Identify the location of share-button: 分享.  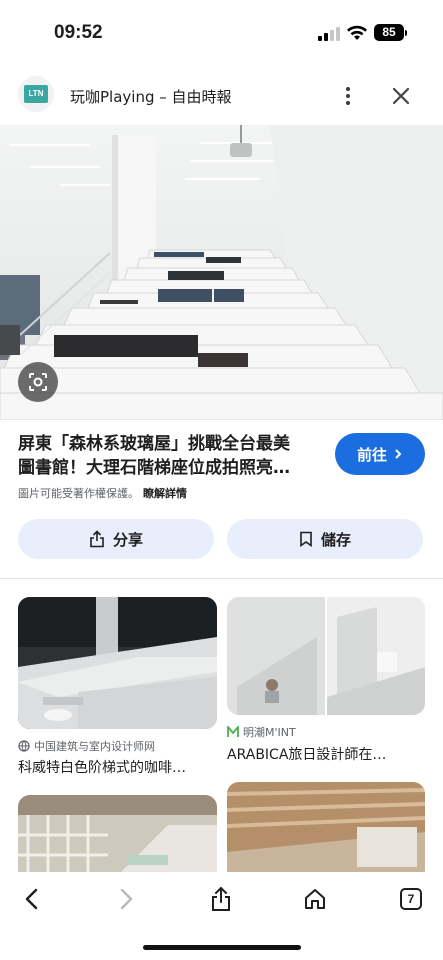
(116, 539).